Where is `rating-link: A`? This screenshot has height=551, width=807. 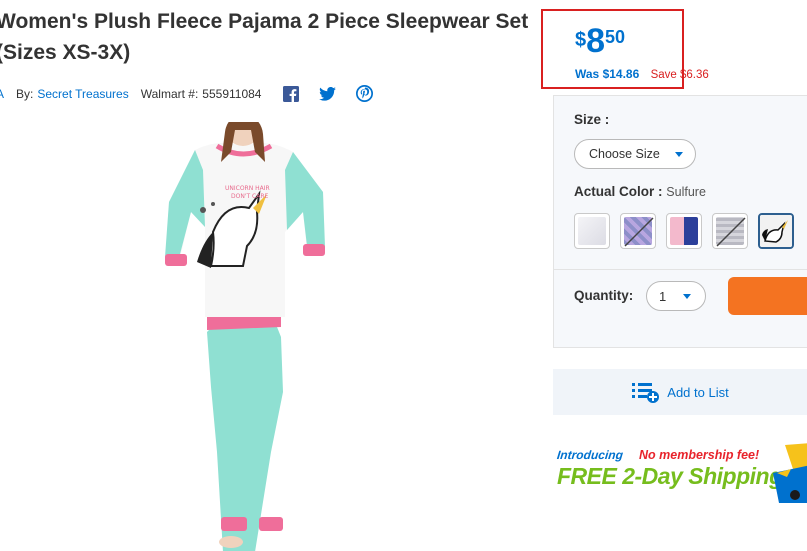 rating-link: A is located at coordinates (2, 94).